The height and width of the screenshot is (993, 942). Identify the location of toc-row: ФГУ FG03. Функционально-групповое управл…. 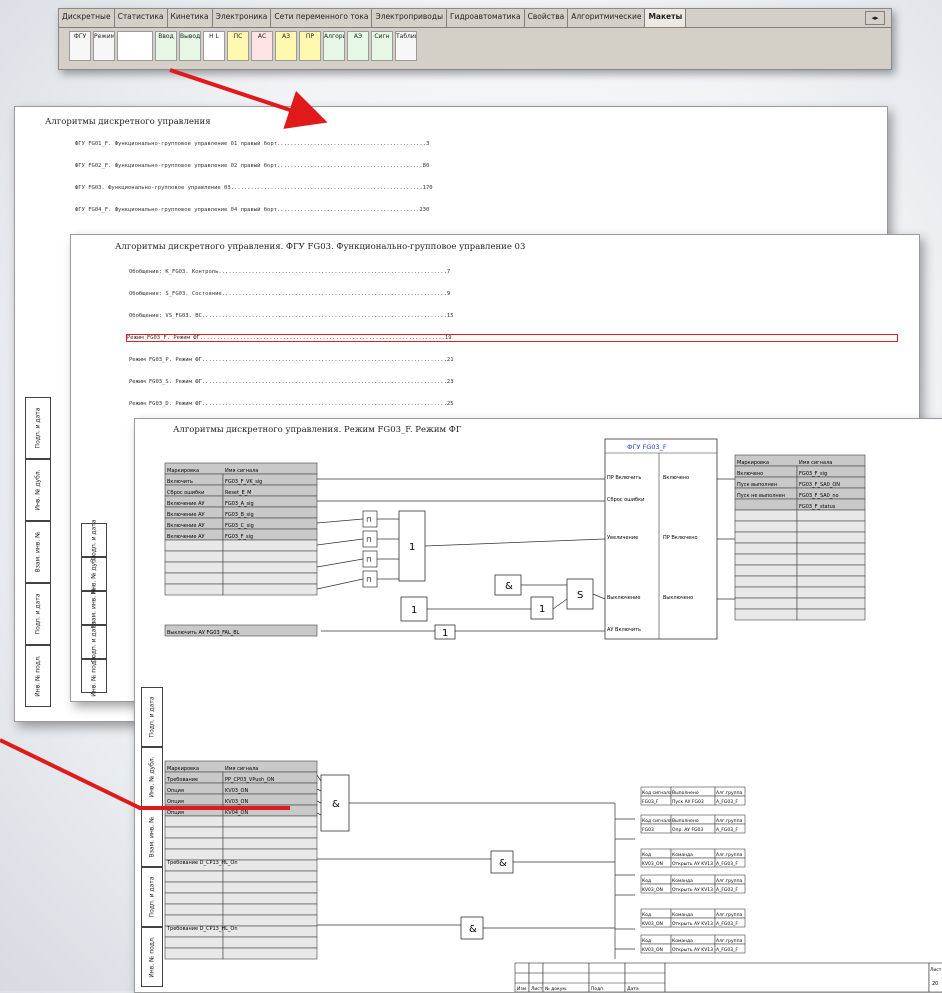
(465, 188).